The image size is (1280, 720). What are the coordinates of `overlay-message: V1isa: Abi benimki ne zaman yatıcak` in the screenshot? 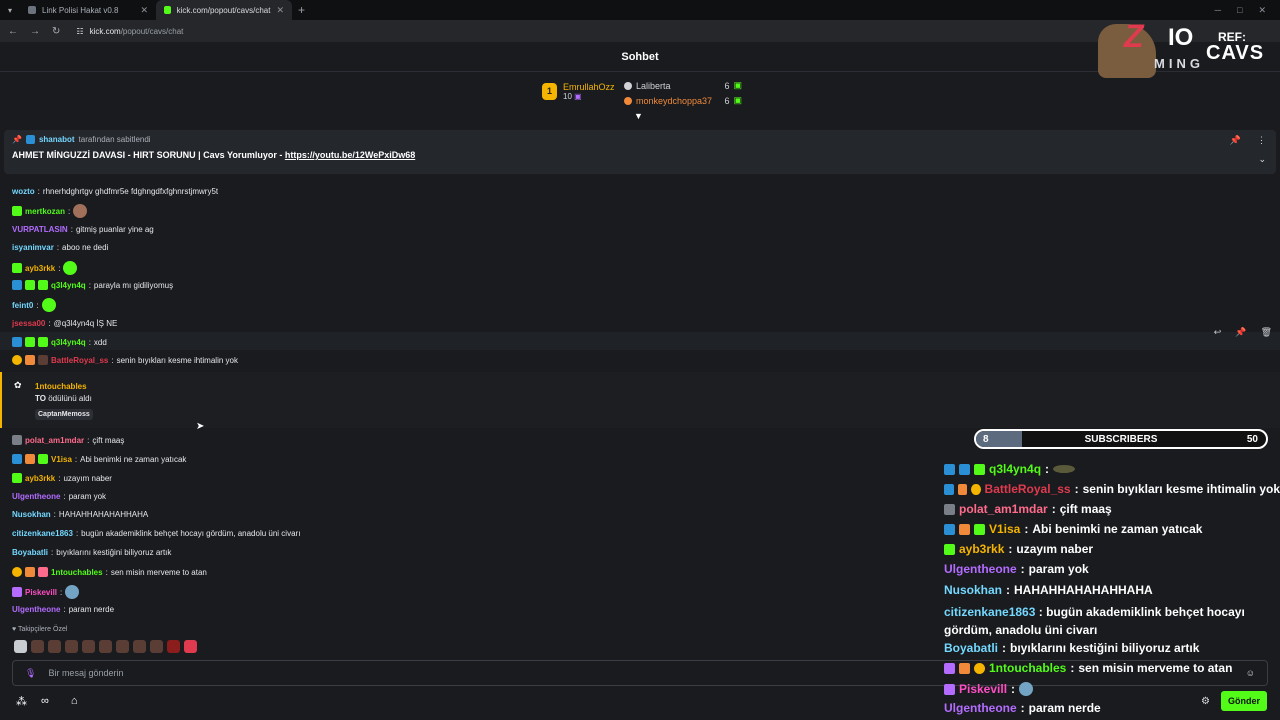 It's located at (1112, 529).